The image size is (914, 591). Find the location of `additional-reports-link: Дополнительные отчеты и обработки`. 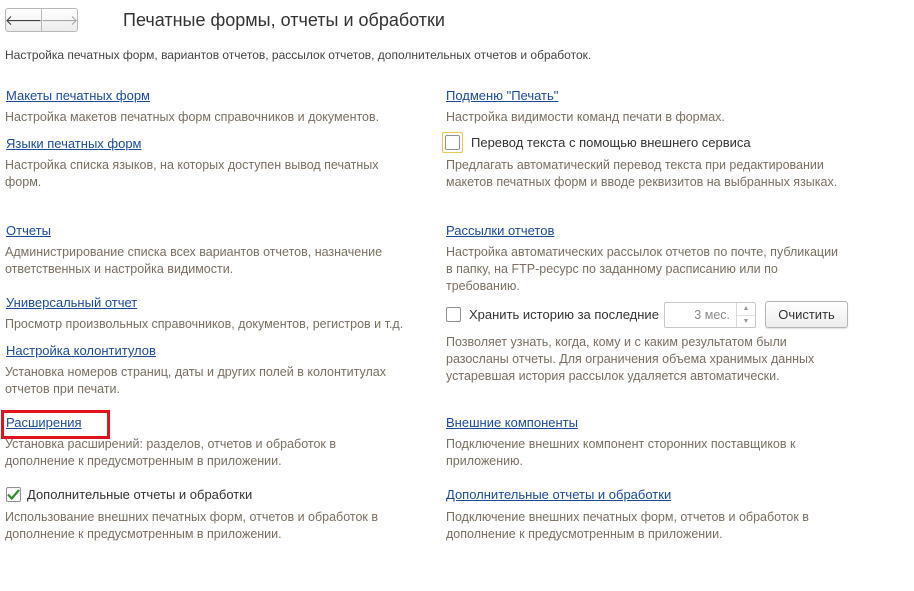

additional-reports-link: Дополнительные отчеты и обработки is located at coordinates (558, 494).